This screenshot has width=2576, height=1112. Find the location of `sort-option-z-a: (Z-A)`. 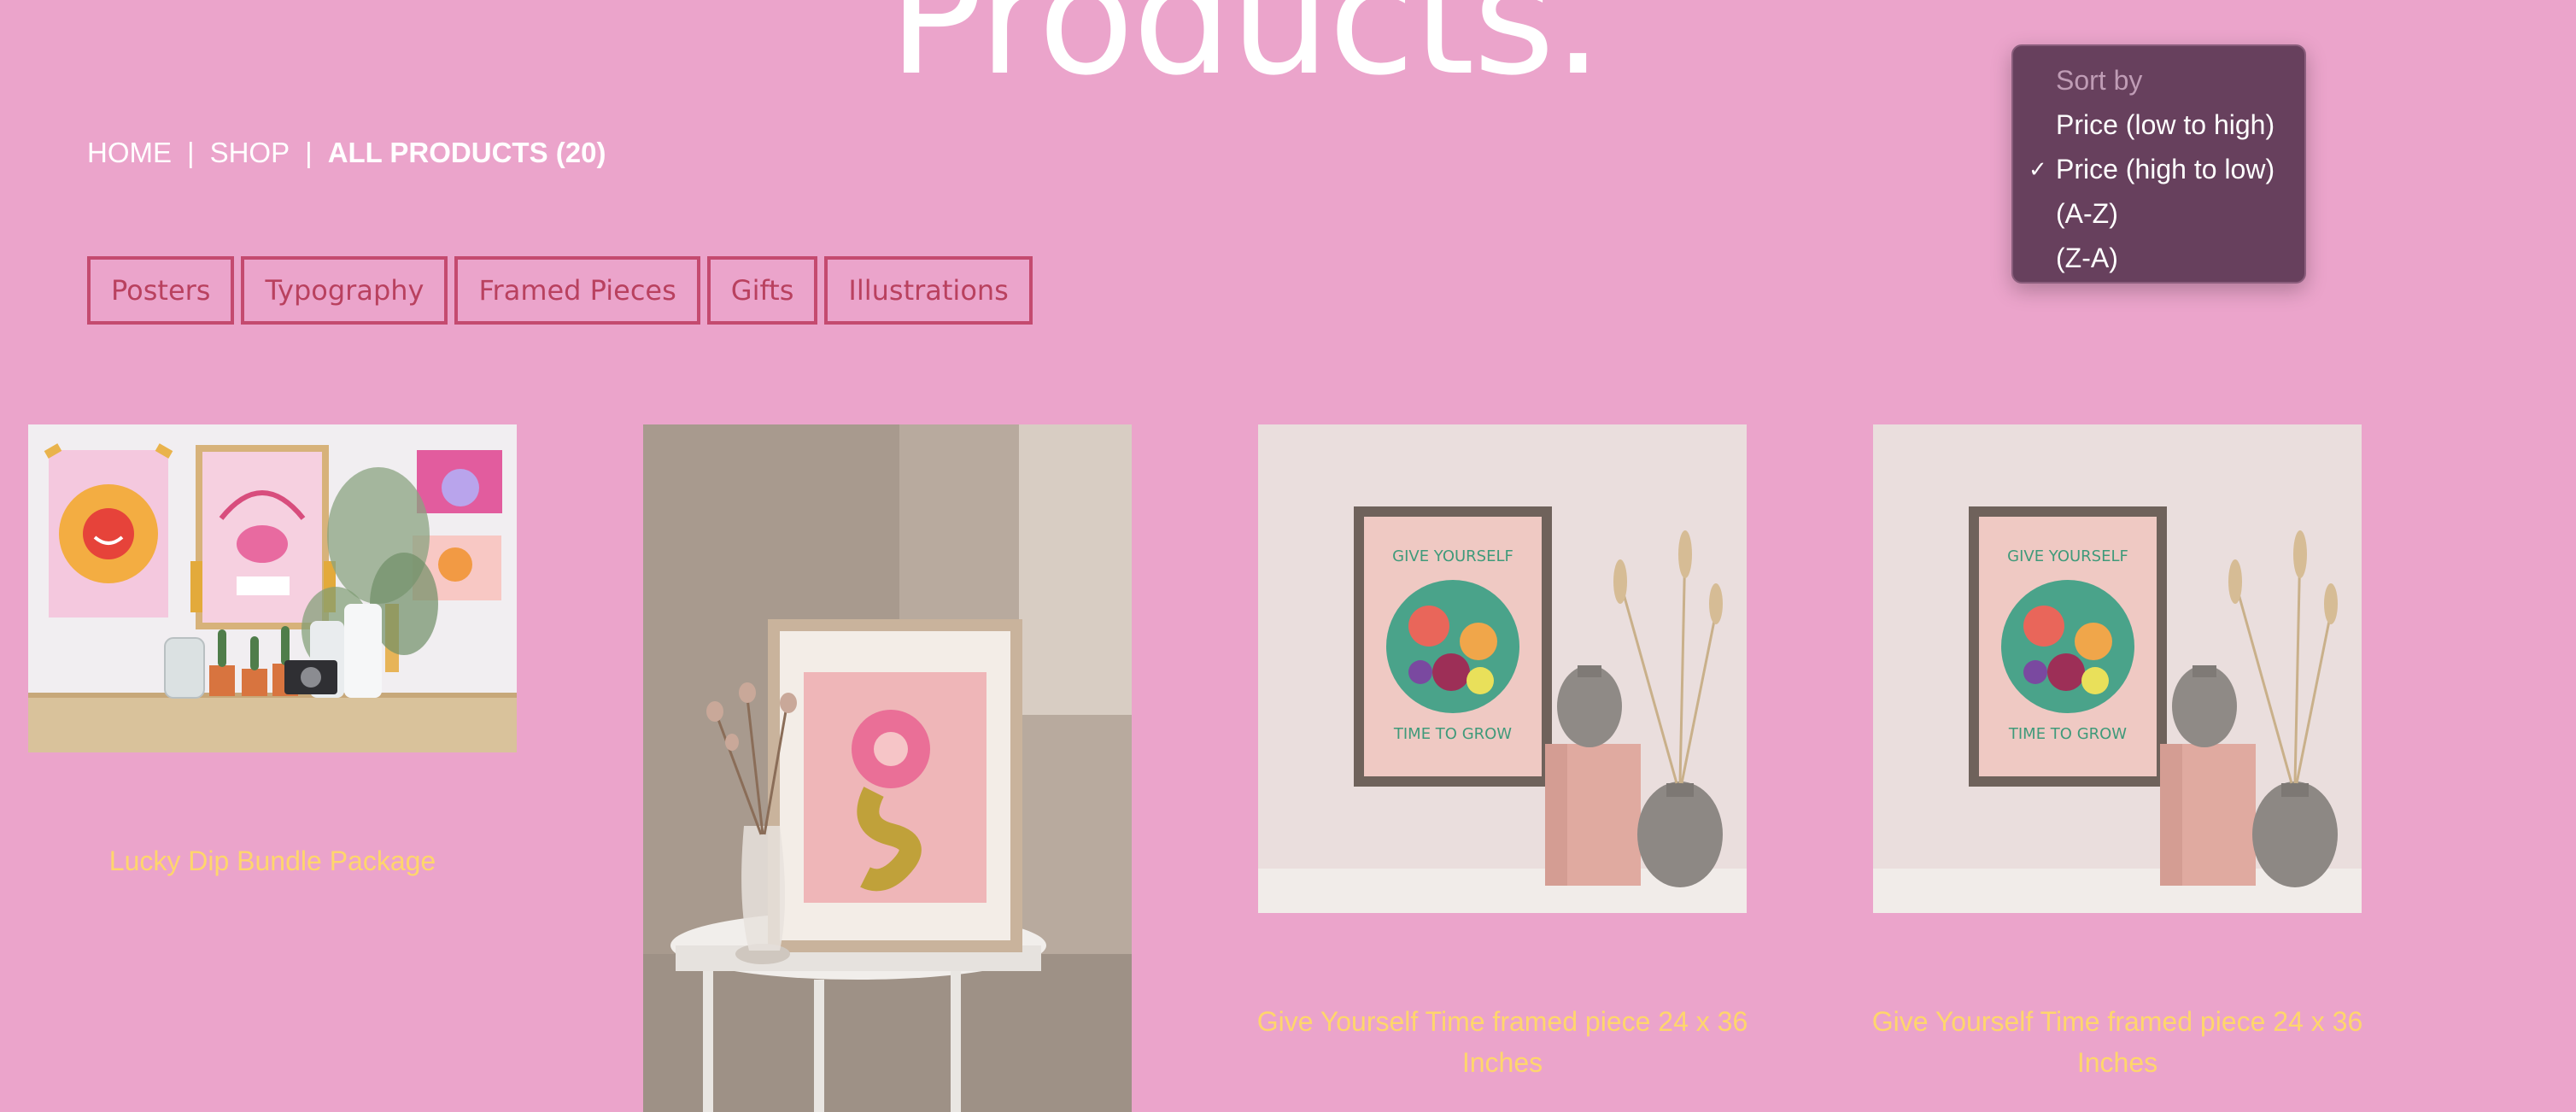

sort-option-z-a: (Z-A) is located at coordinates (2158, 258).